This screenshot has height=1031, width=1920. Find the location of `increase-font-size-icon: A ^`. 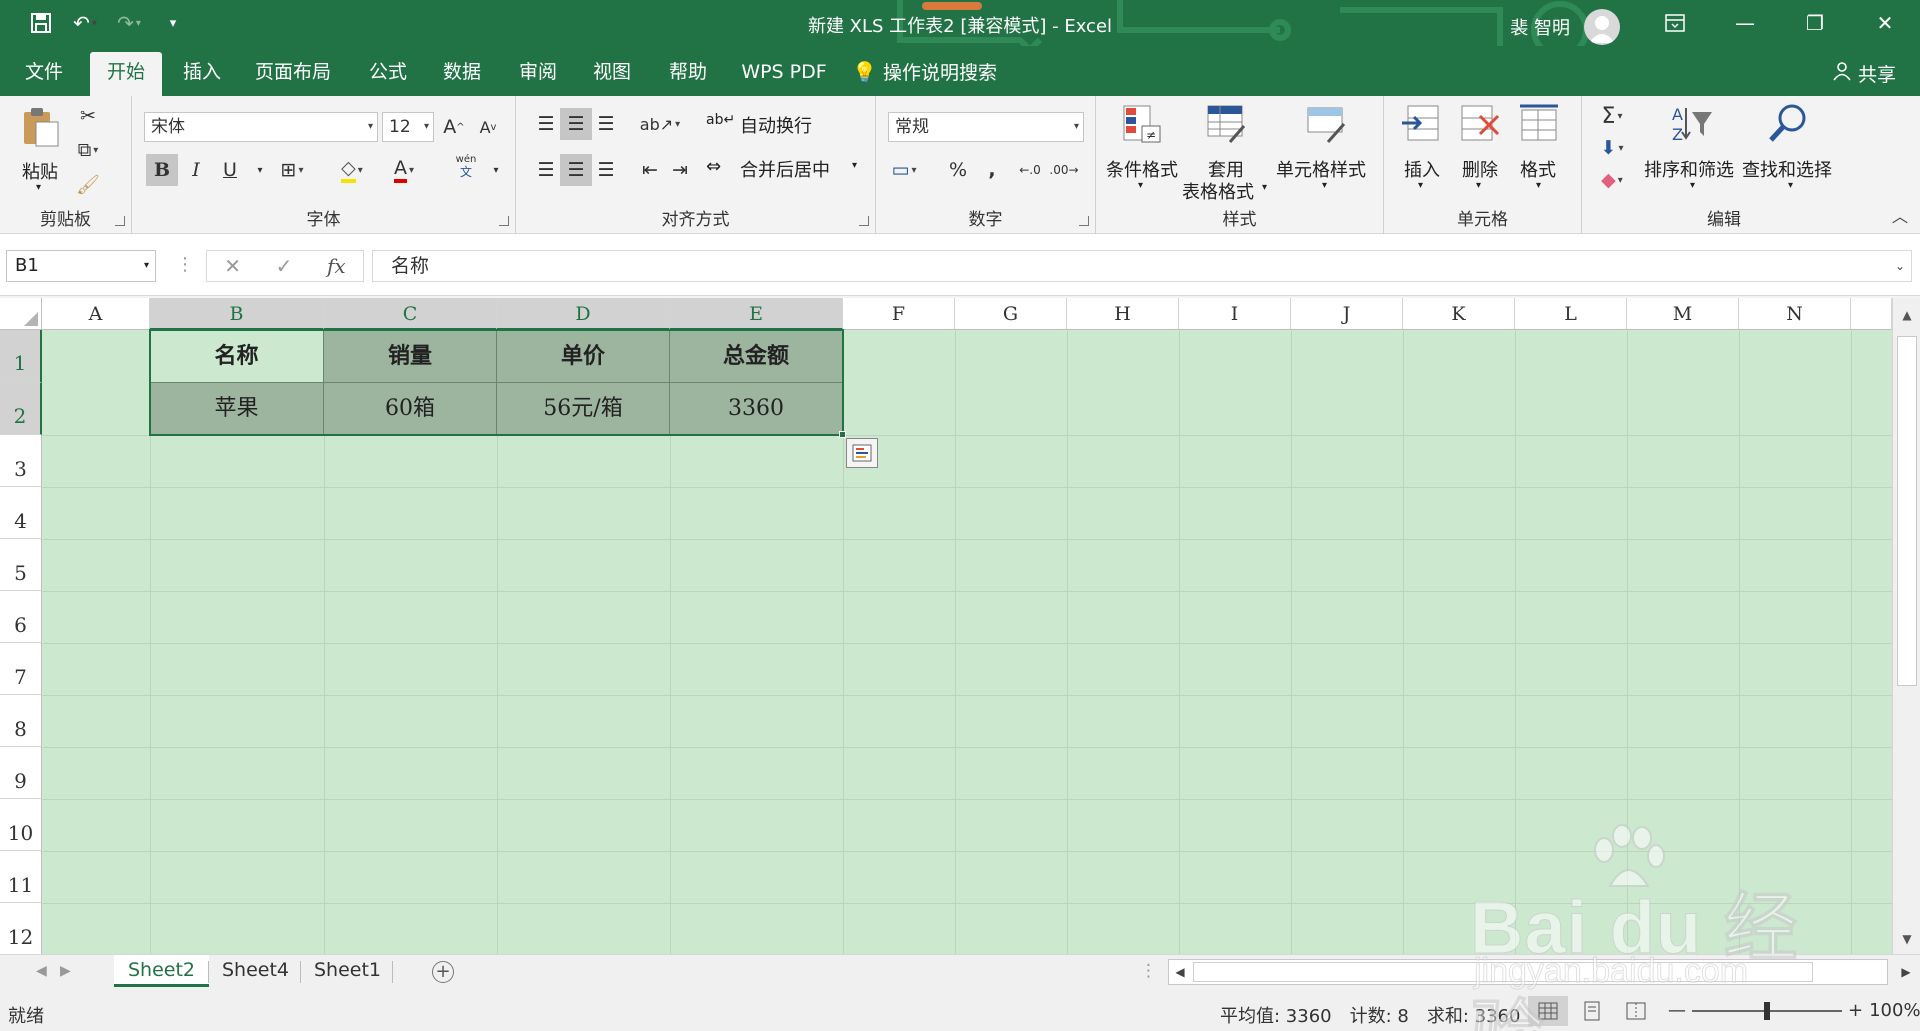

increase-font-size-icon: A ^ is located at coordinates (454, 127).